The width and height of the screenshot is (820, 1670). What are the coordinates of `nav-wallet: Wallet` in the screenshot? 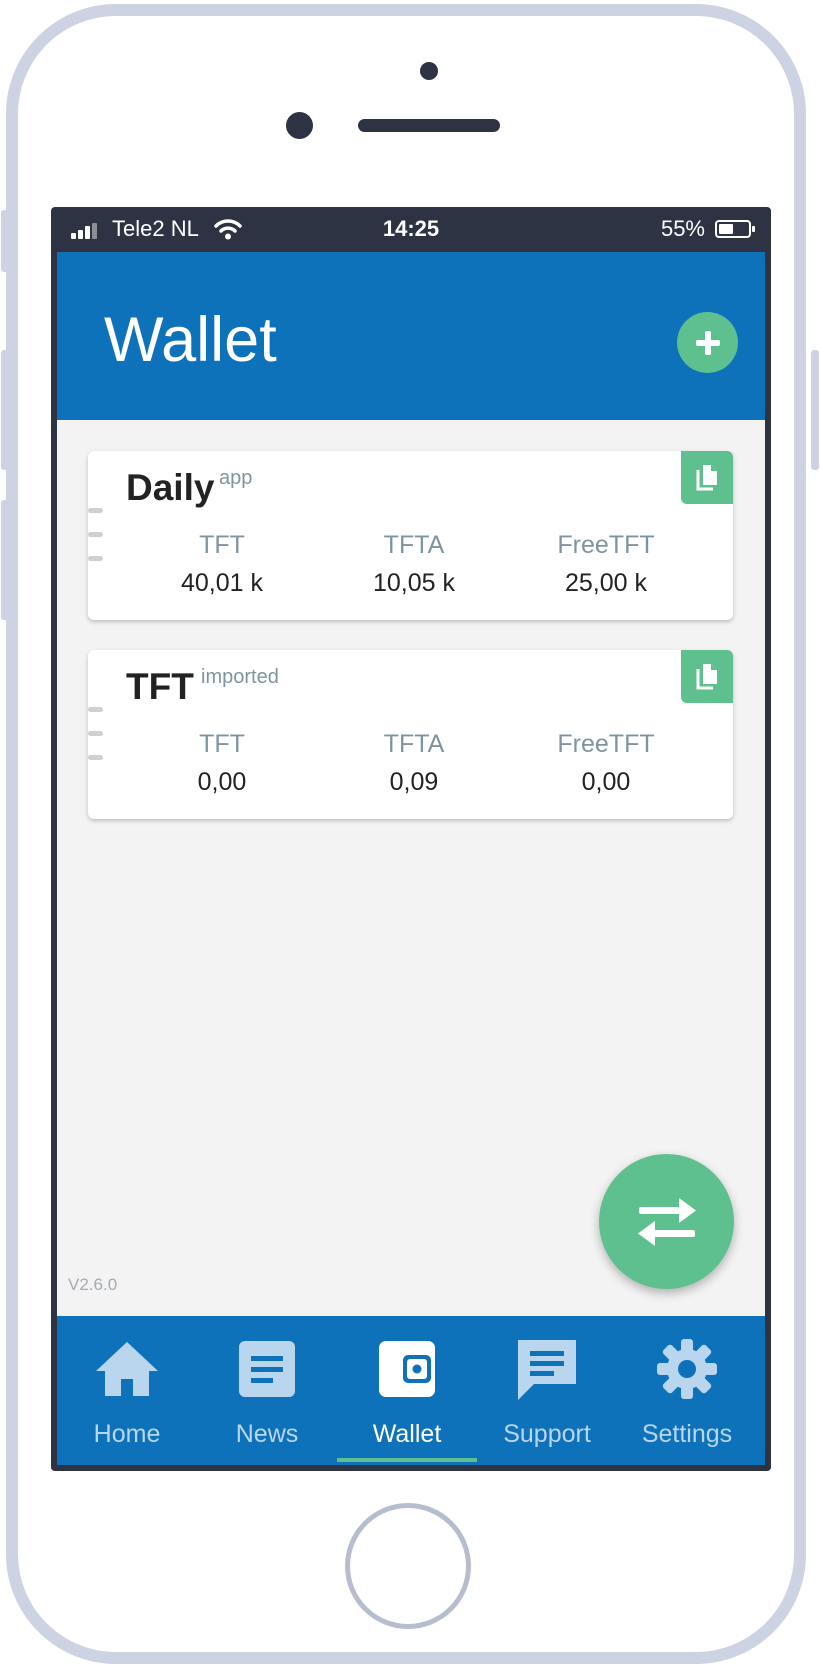 It's located at (407, 1390).